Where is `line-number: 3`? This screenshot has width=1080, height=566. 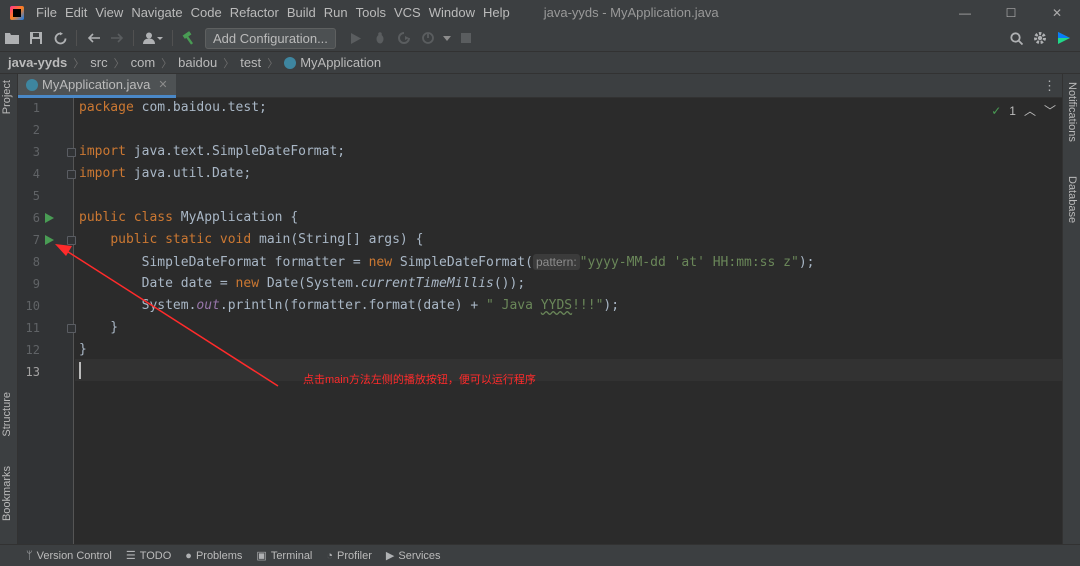 line-number: 3 is located at coordinates (36, 152).